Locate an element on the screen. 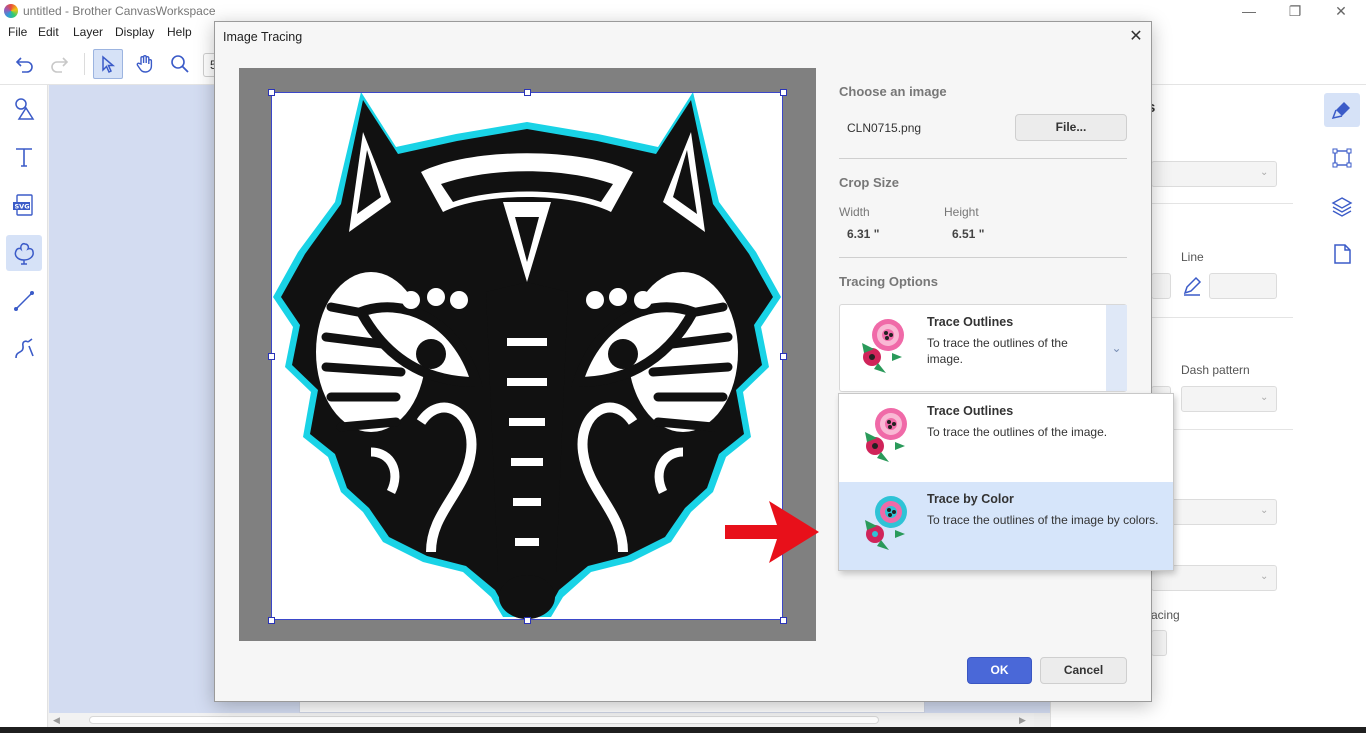  red-arrow-icon is located at coordinates (773, 533).